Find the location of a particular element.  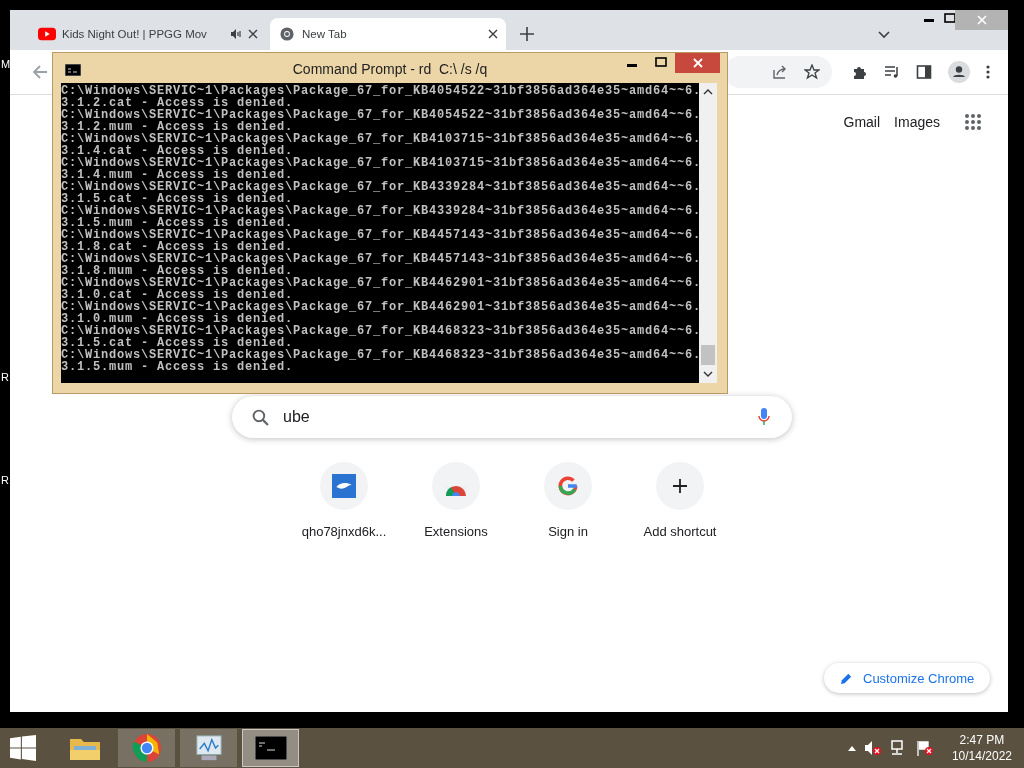

google-g-icon is located at coordinates (568, 486).